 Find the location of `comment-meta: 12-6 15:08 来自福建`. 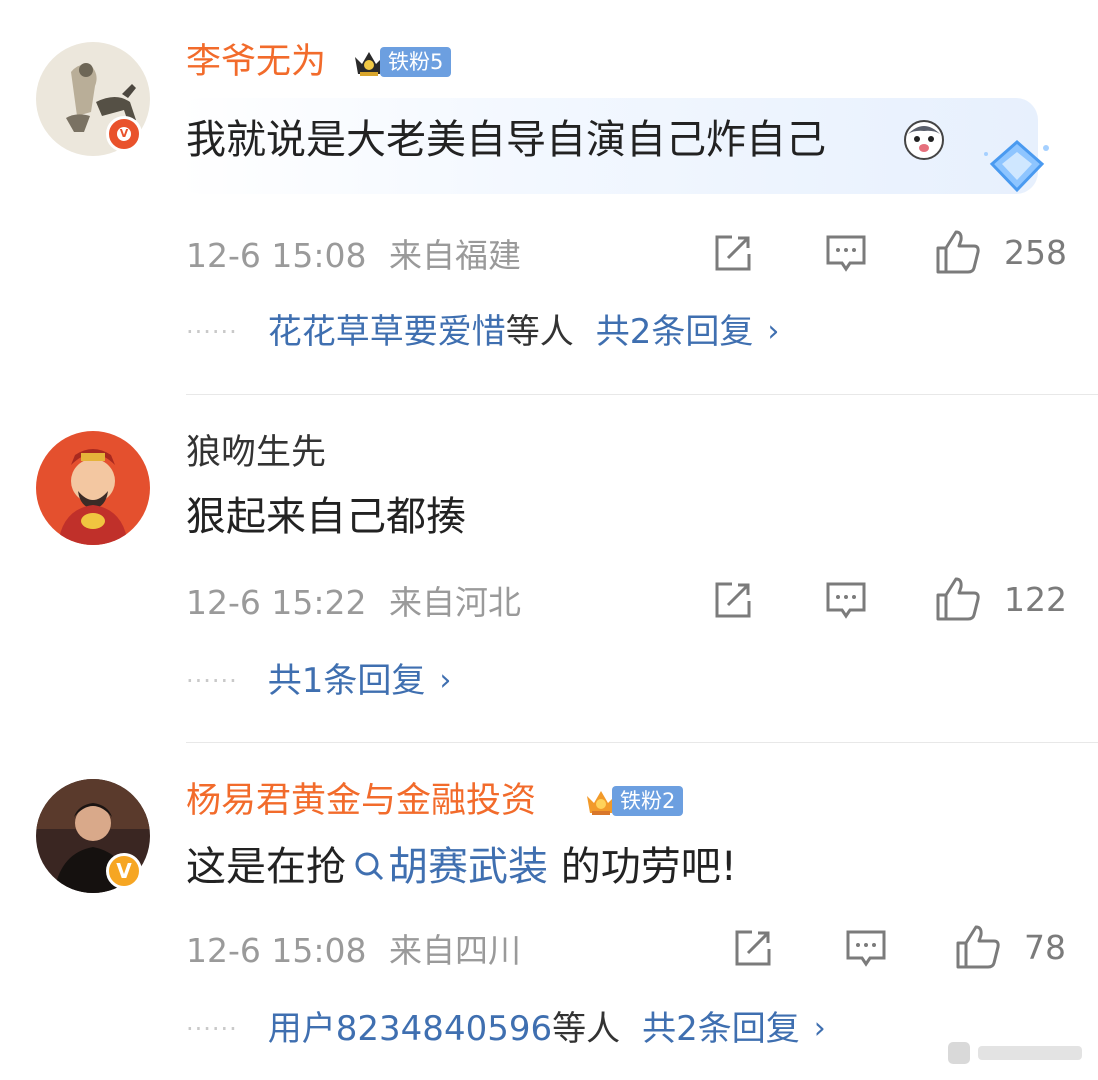

comment-meta: 12-6 15:08 来自福建 is located at coordinates (353, 256).